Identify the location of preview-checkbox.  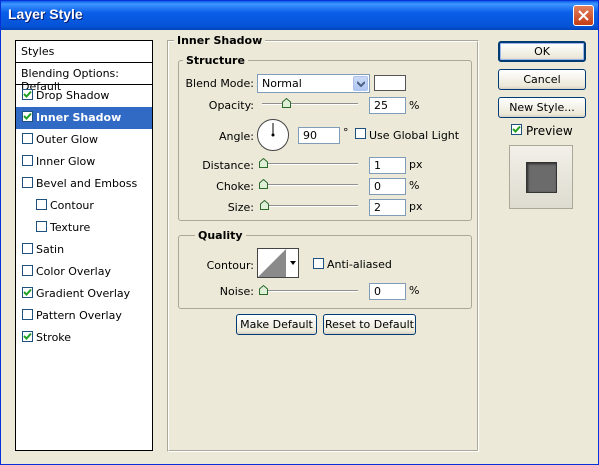
(516, 129).